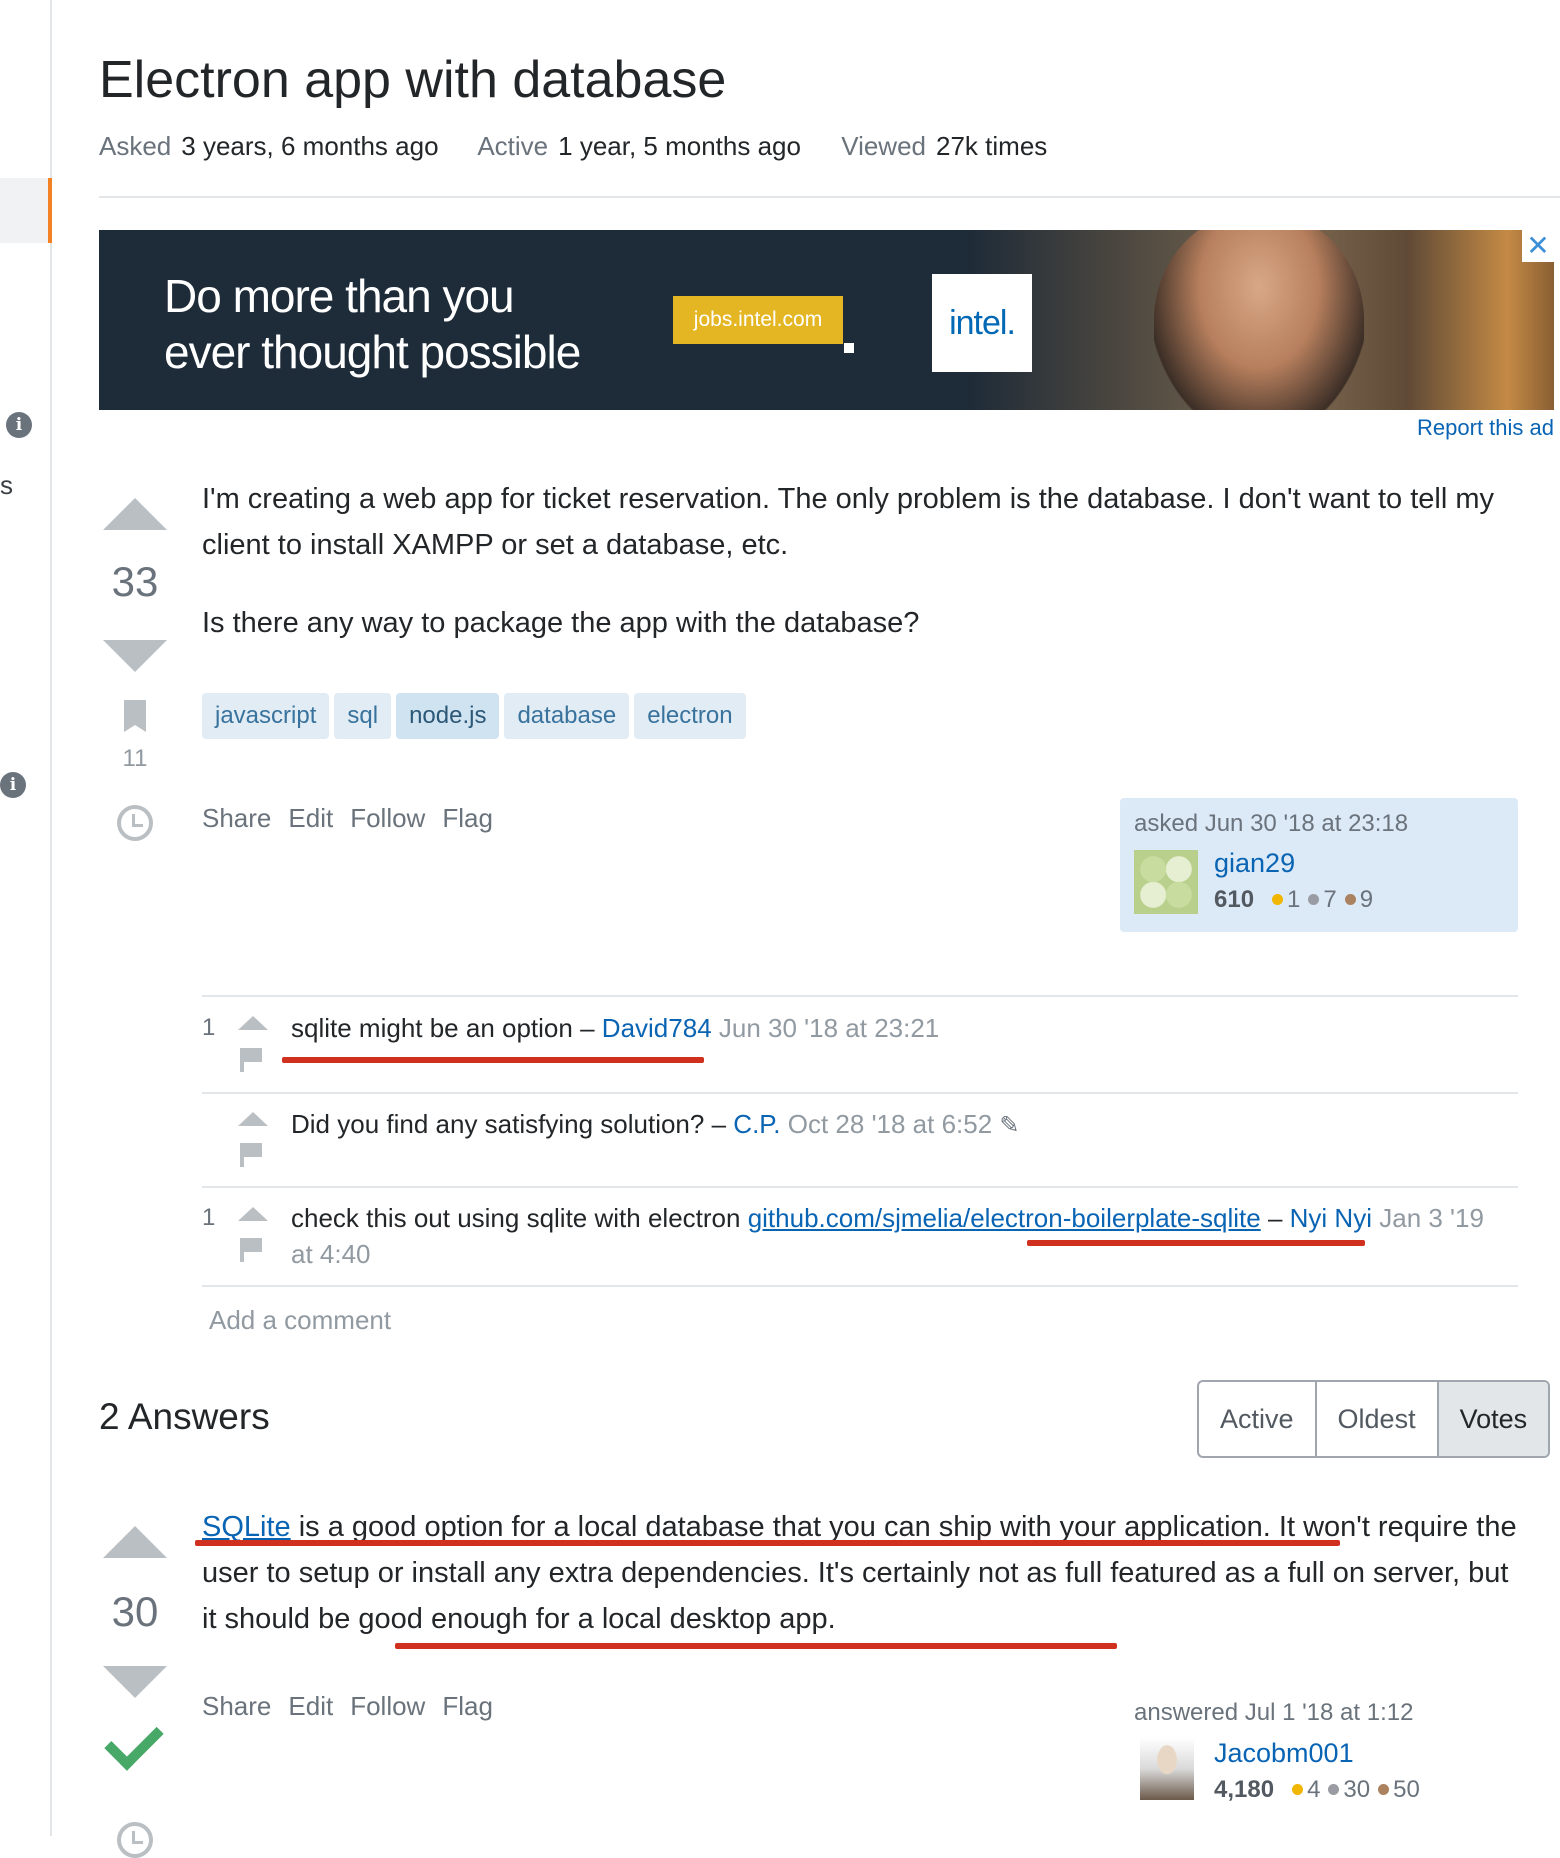 This screenshot has width=1560, height=1858. I want to click on tag-database: database, so click(567, 716).